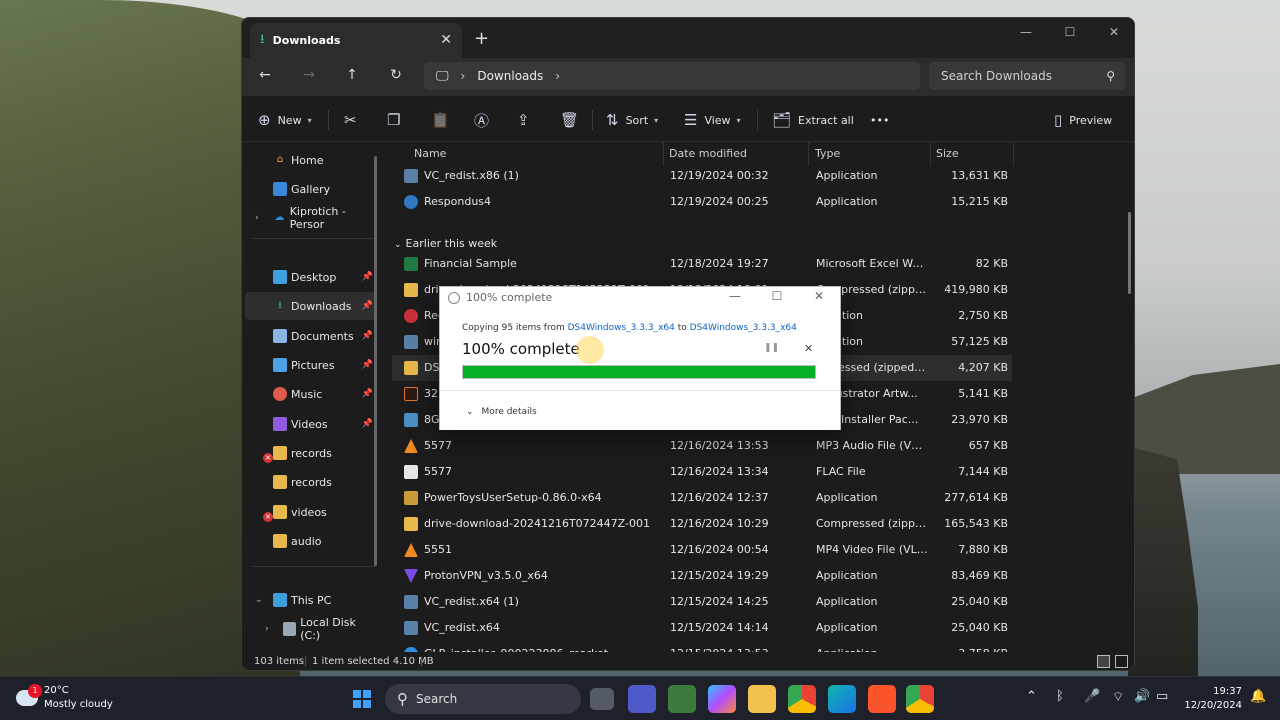 The width and height of the screenshot is (1280, 720). What do you see at coordinates (735, 296) in the screenshot?
I see `dialog-minimize-button: —` at bounding box center [735, 296].